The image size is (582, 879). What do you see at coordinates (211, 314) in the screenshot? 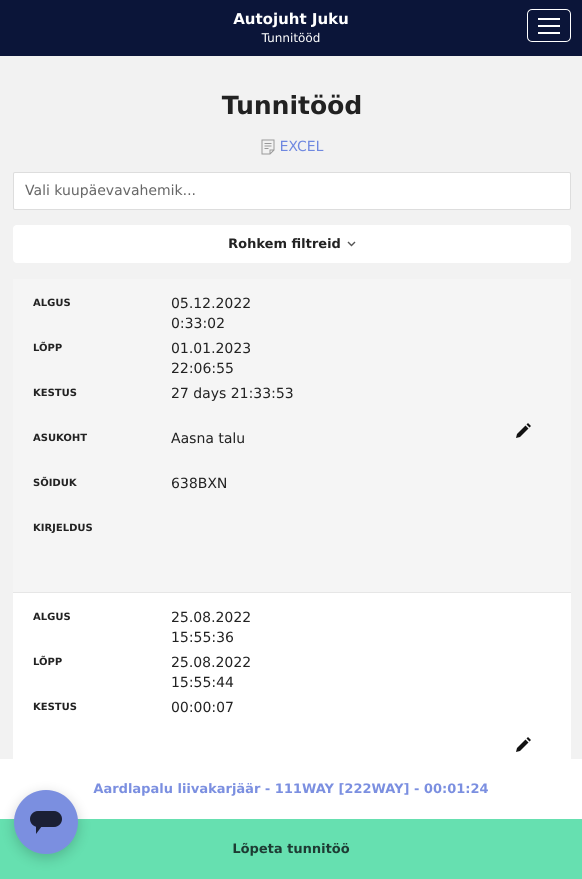
I see `field-value: 05.12.2022 0:33:02` at bounding box center [211, 314].